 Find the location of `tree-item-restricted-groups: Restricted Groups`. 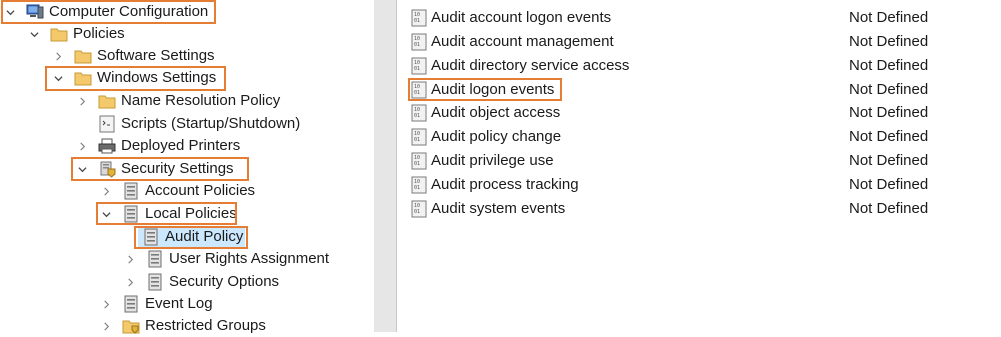

tree-item-restricted-groups: Restricted Groups is located at coordinates (183, 326).